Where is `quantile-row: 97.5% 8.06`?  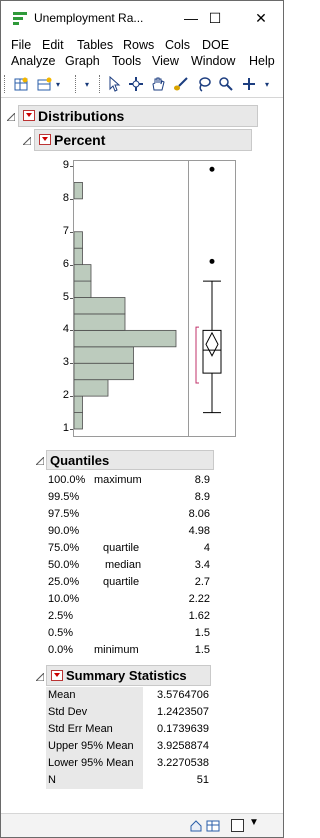
quantile-row: 97.5% 8.06 is located at coordinates (130, 514).